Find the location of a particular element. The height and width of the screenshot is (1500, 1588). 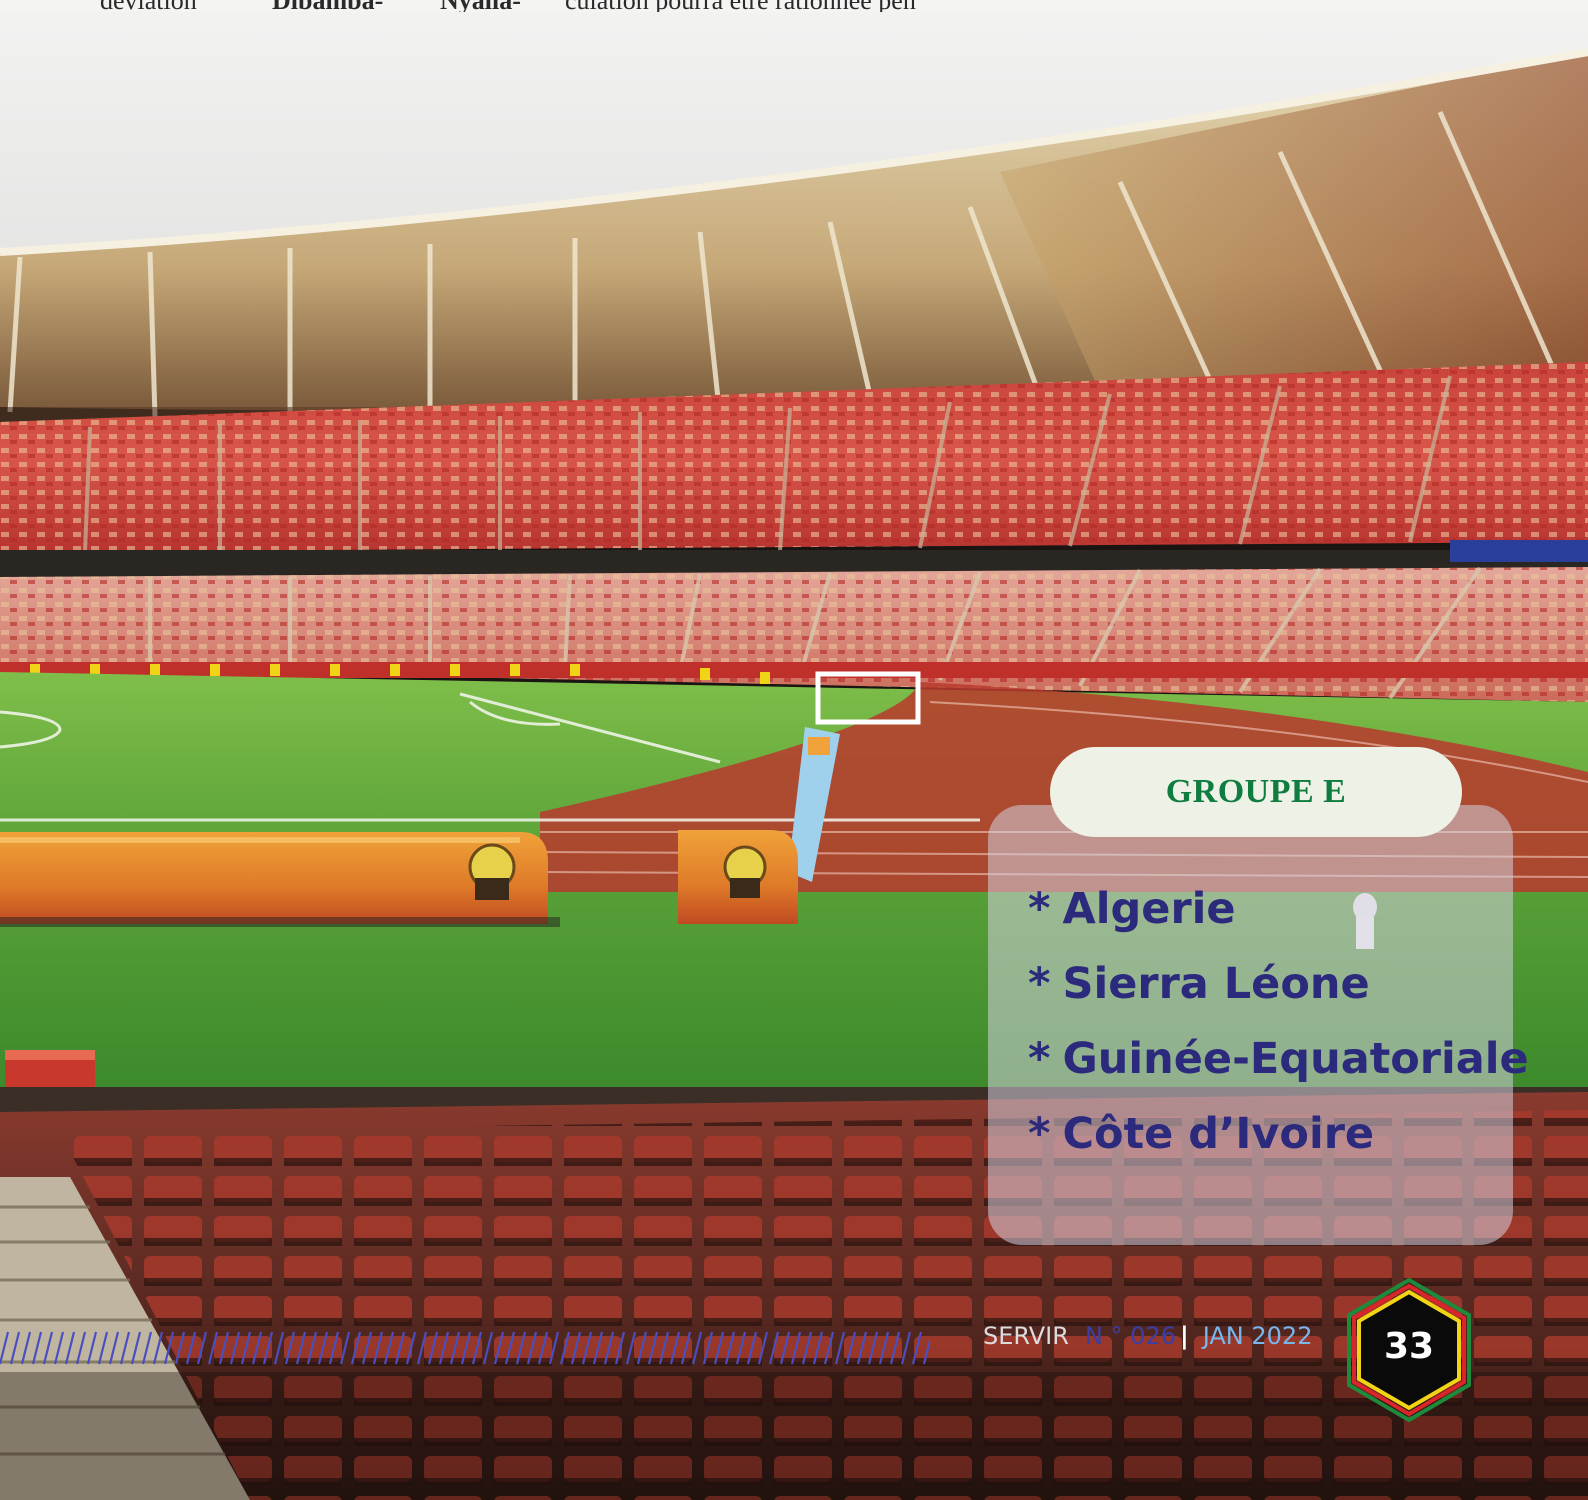

group-title: GROUPE E is located at coordinates (1256, 791).